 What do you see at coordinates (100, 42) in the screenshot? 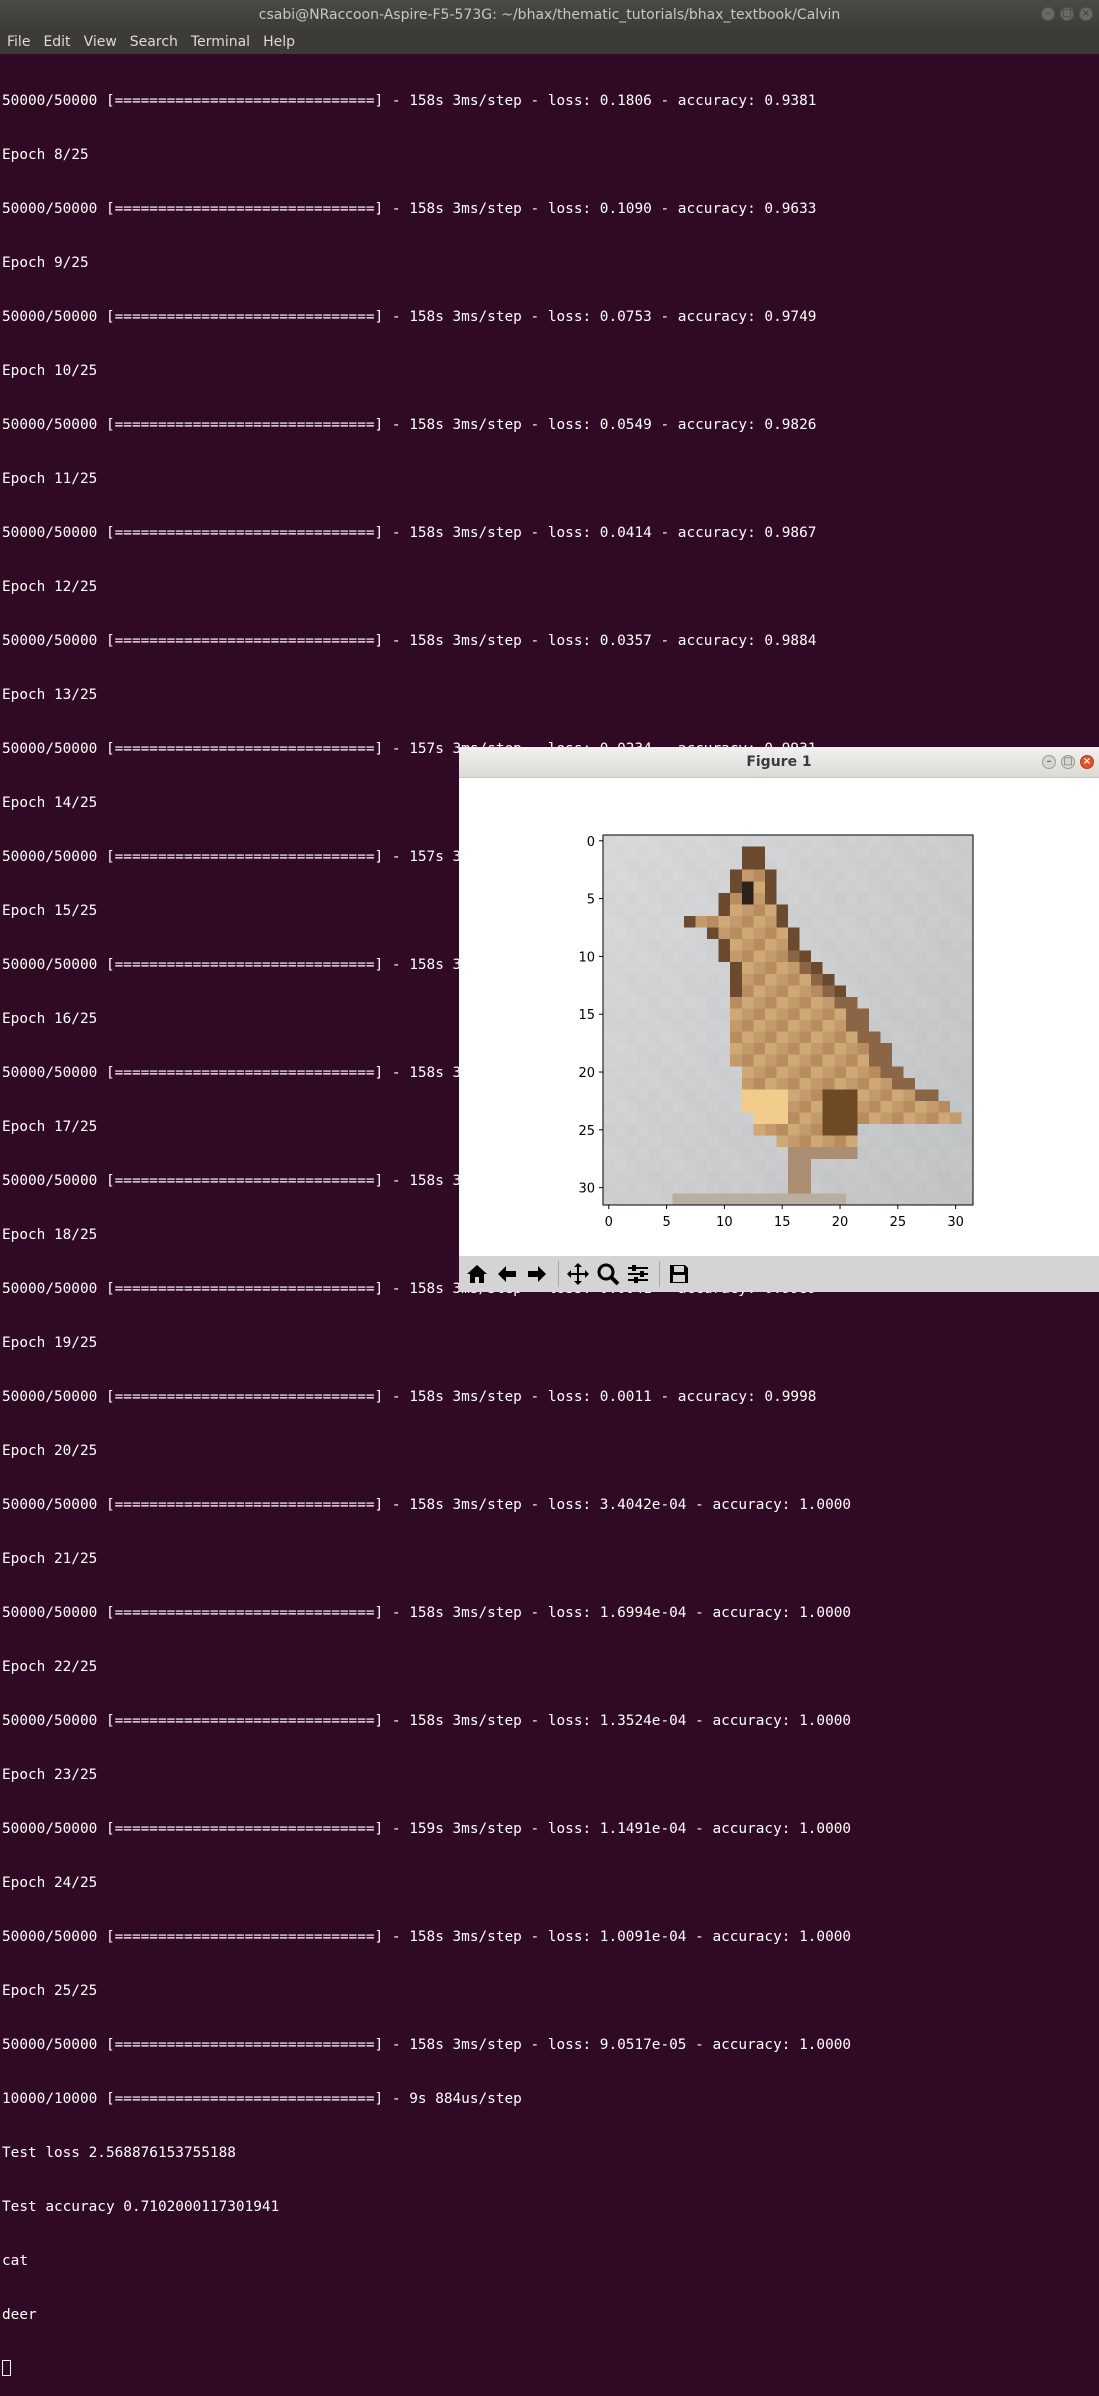
I see `menu-view: View` at bounding box center [100, 42].